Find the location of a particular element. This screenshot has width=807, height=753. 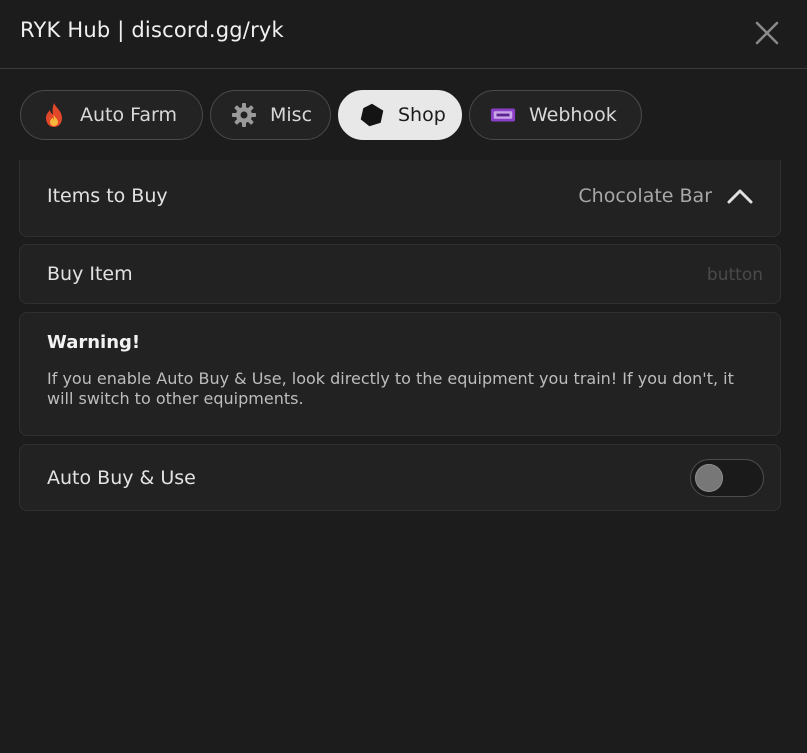

tab-bar: Auto Farm Misc Shop Webhook is located at coordinates (331, 116).